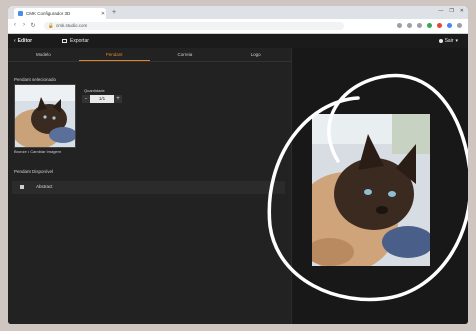 The image size is (476, 331). What do you see at coordinates (79, 41) in the screenshot?
I see `export-label: Exportar` at bounding box center [79, 41].